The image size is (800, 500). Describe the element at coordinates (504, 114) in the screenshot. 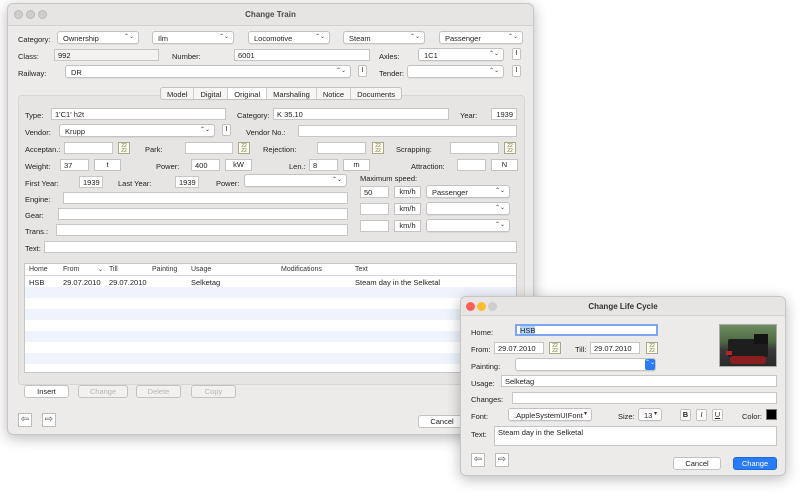

I see `year-field: 1939` at that location.